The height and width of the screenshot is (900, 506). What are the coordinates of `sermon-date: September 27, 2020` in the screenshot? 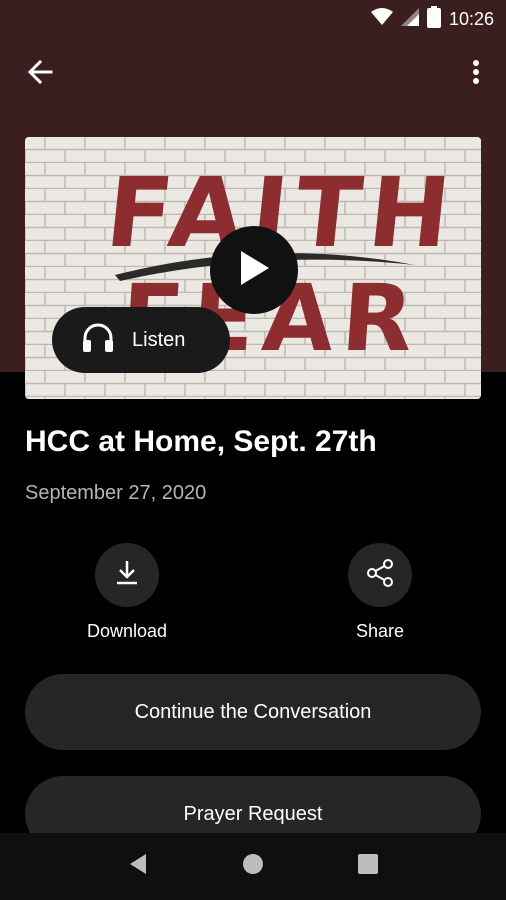 It's located at (116, 493).